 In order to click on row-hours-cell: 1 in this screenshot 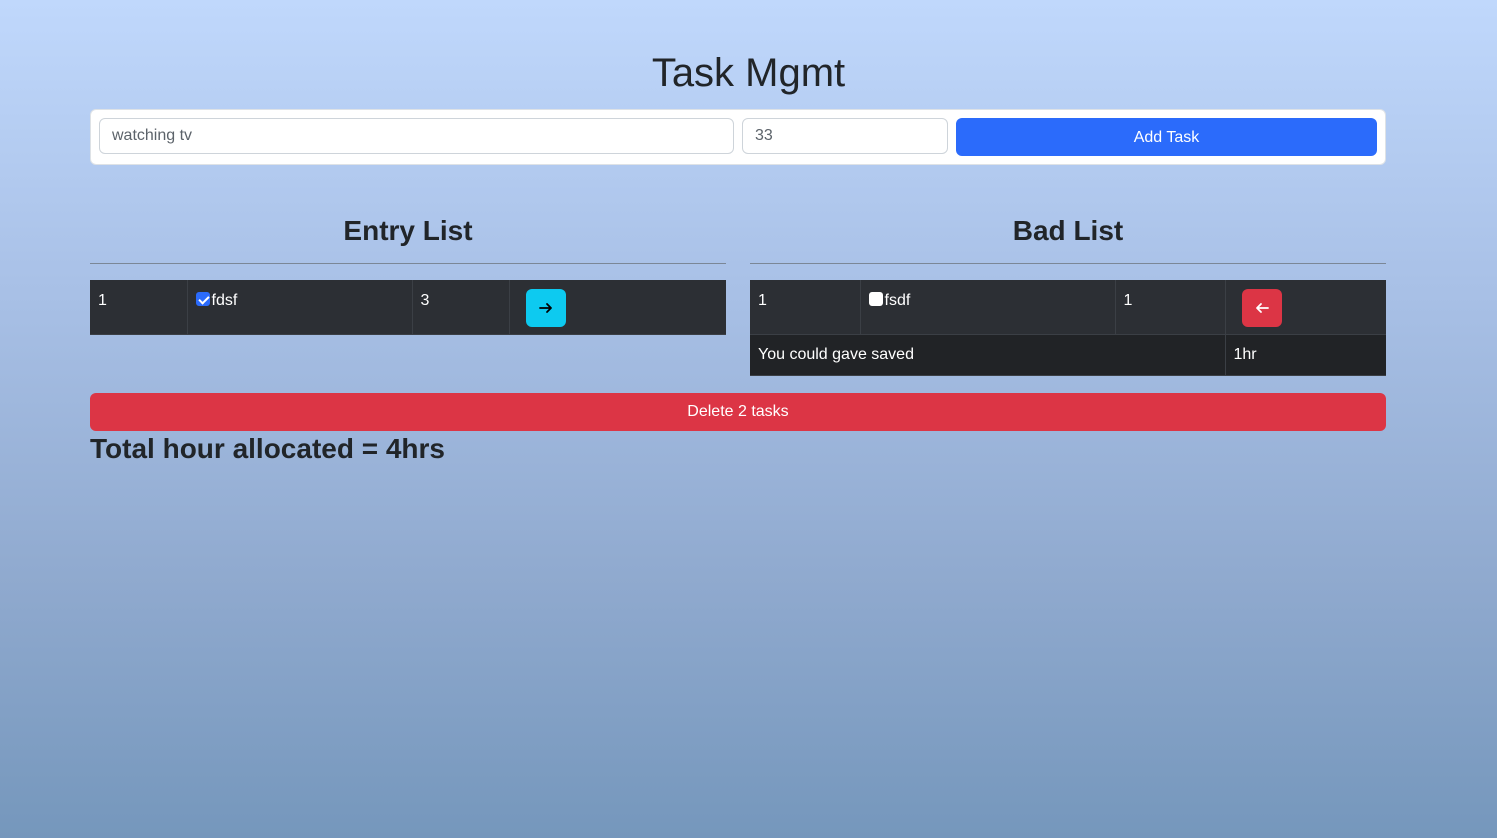, I will do `click(1170, 307)`.